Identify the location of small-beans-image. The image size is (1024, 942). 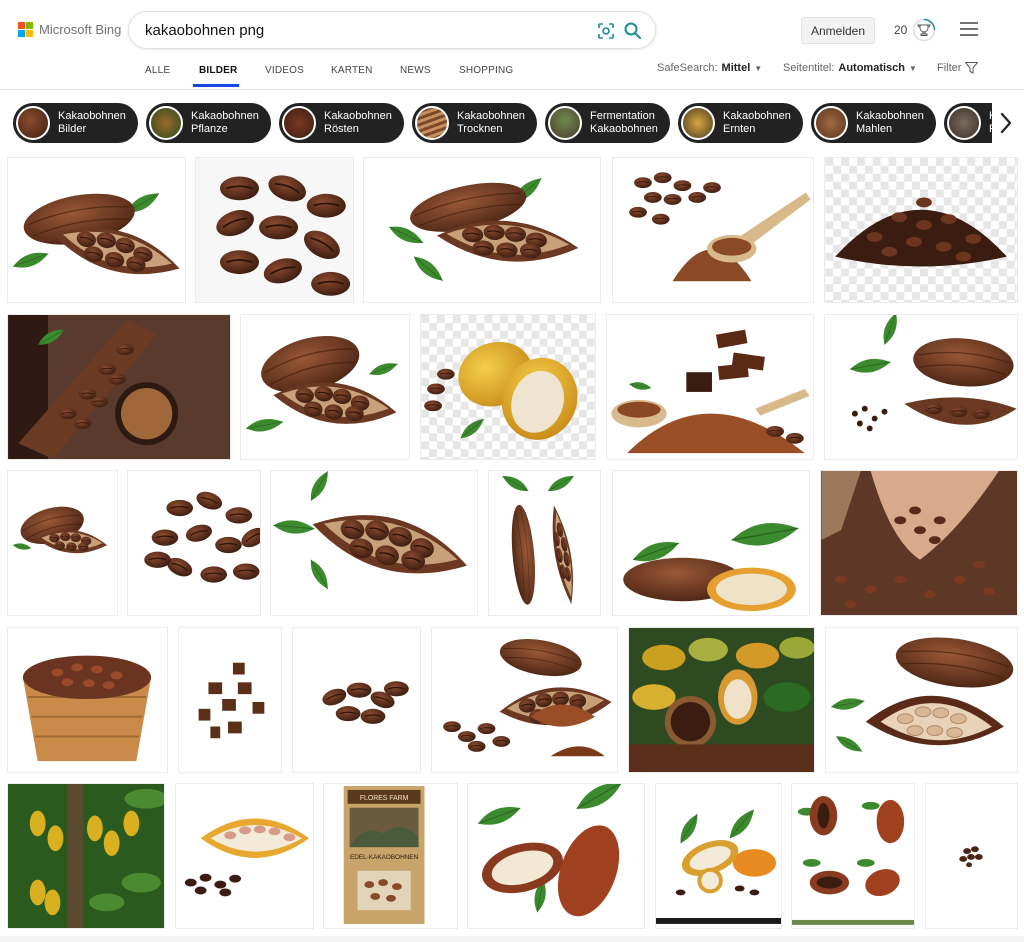
(971, 857).